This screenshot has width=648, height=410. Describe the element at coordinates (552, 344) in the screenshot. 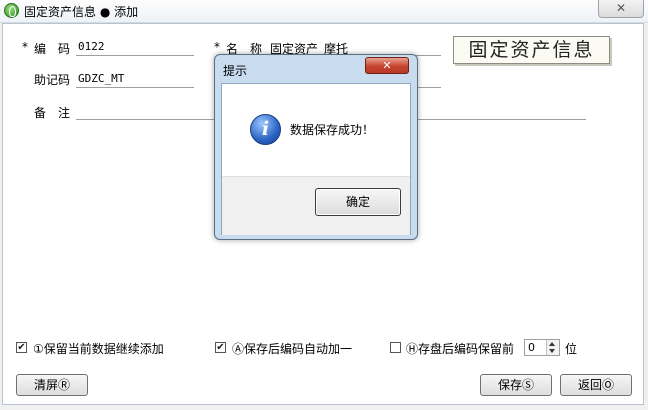

I see `chevron-up-icon` at that location.